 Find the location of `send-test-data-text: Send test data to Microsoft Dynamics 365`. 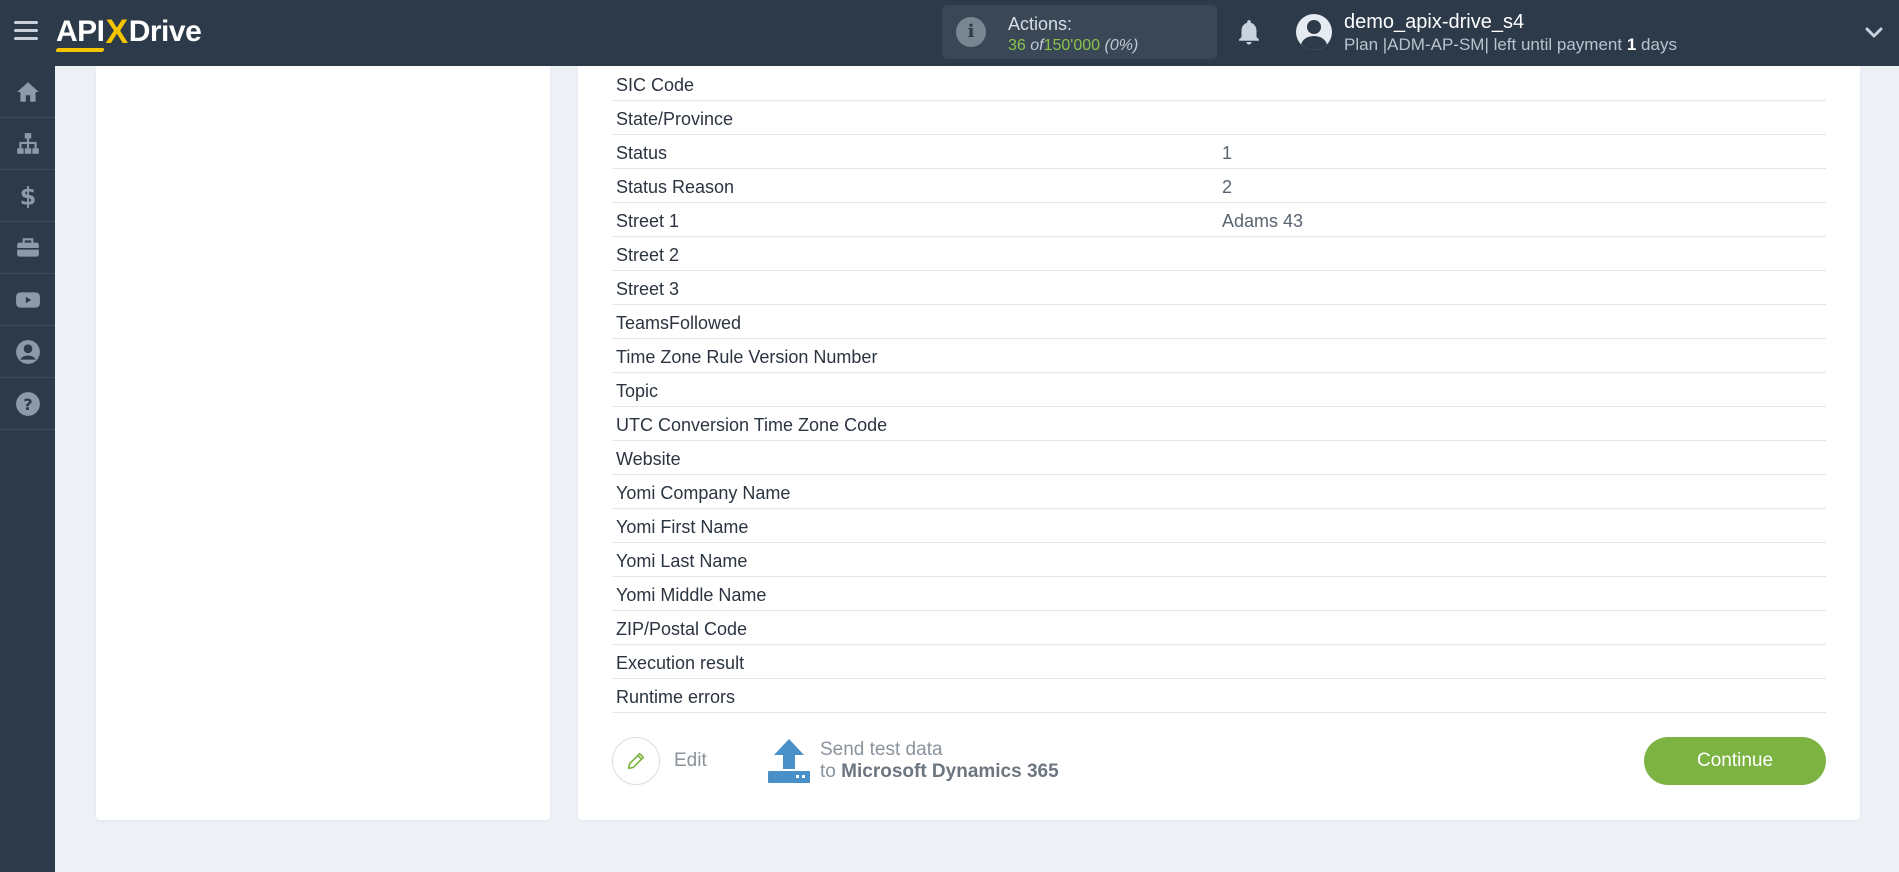

send-test-data-text: Send test data to Microsoft Dynamics 365 is located at coordinates (939, 761).